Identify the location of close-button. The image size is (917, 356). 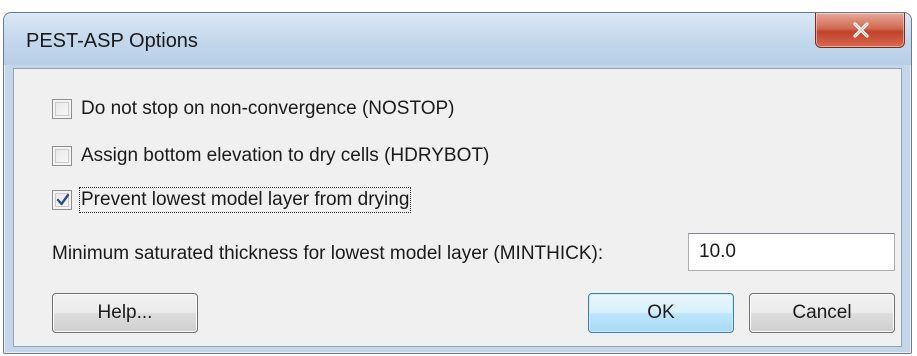
(860, 30).